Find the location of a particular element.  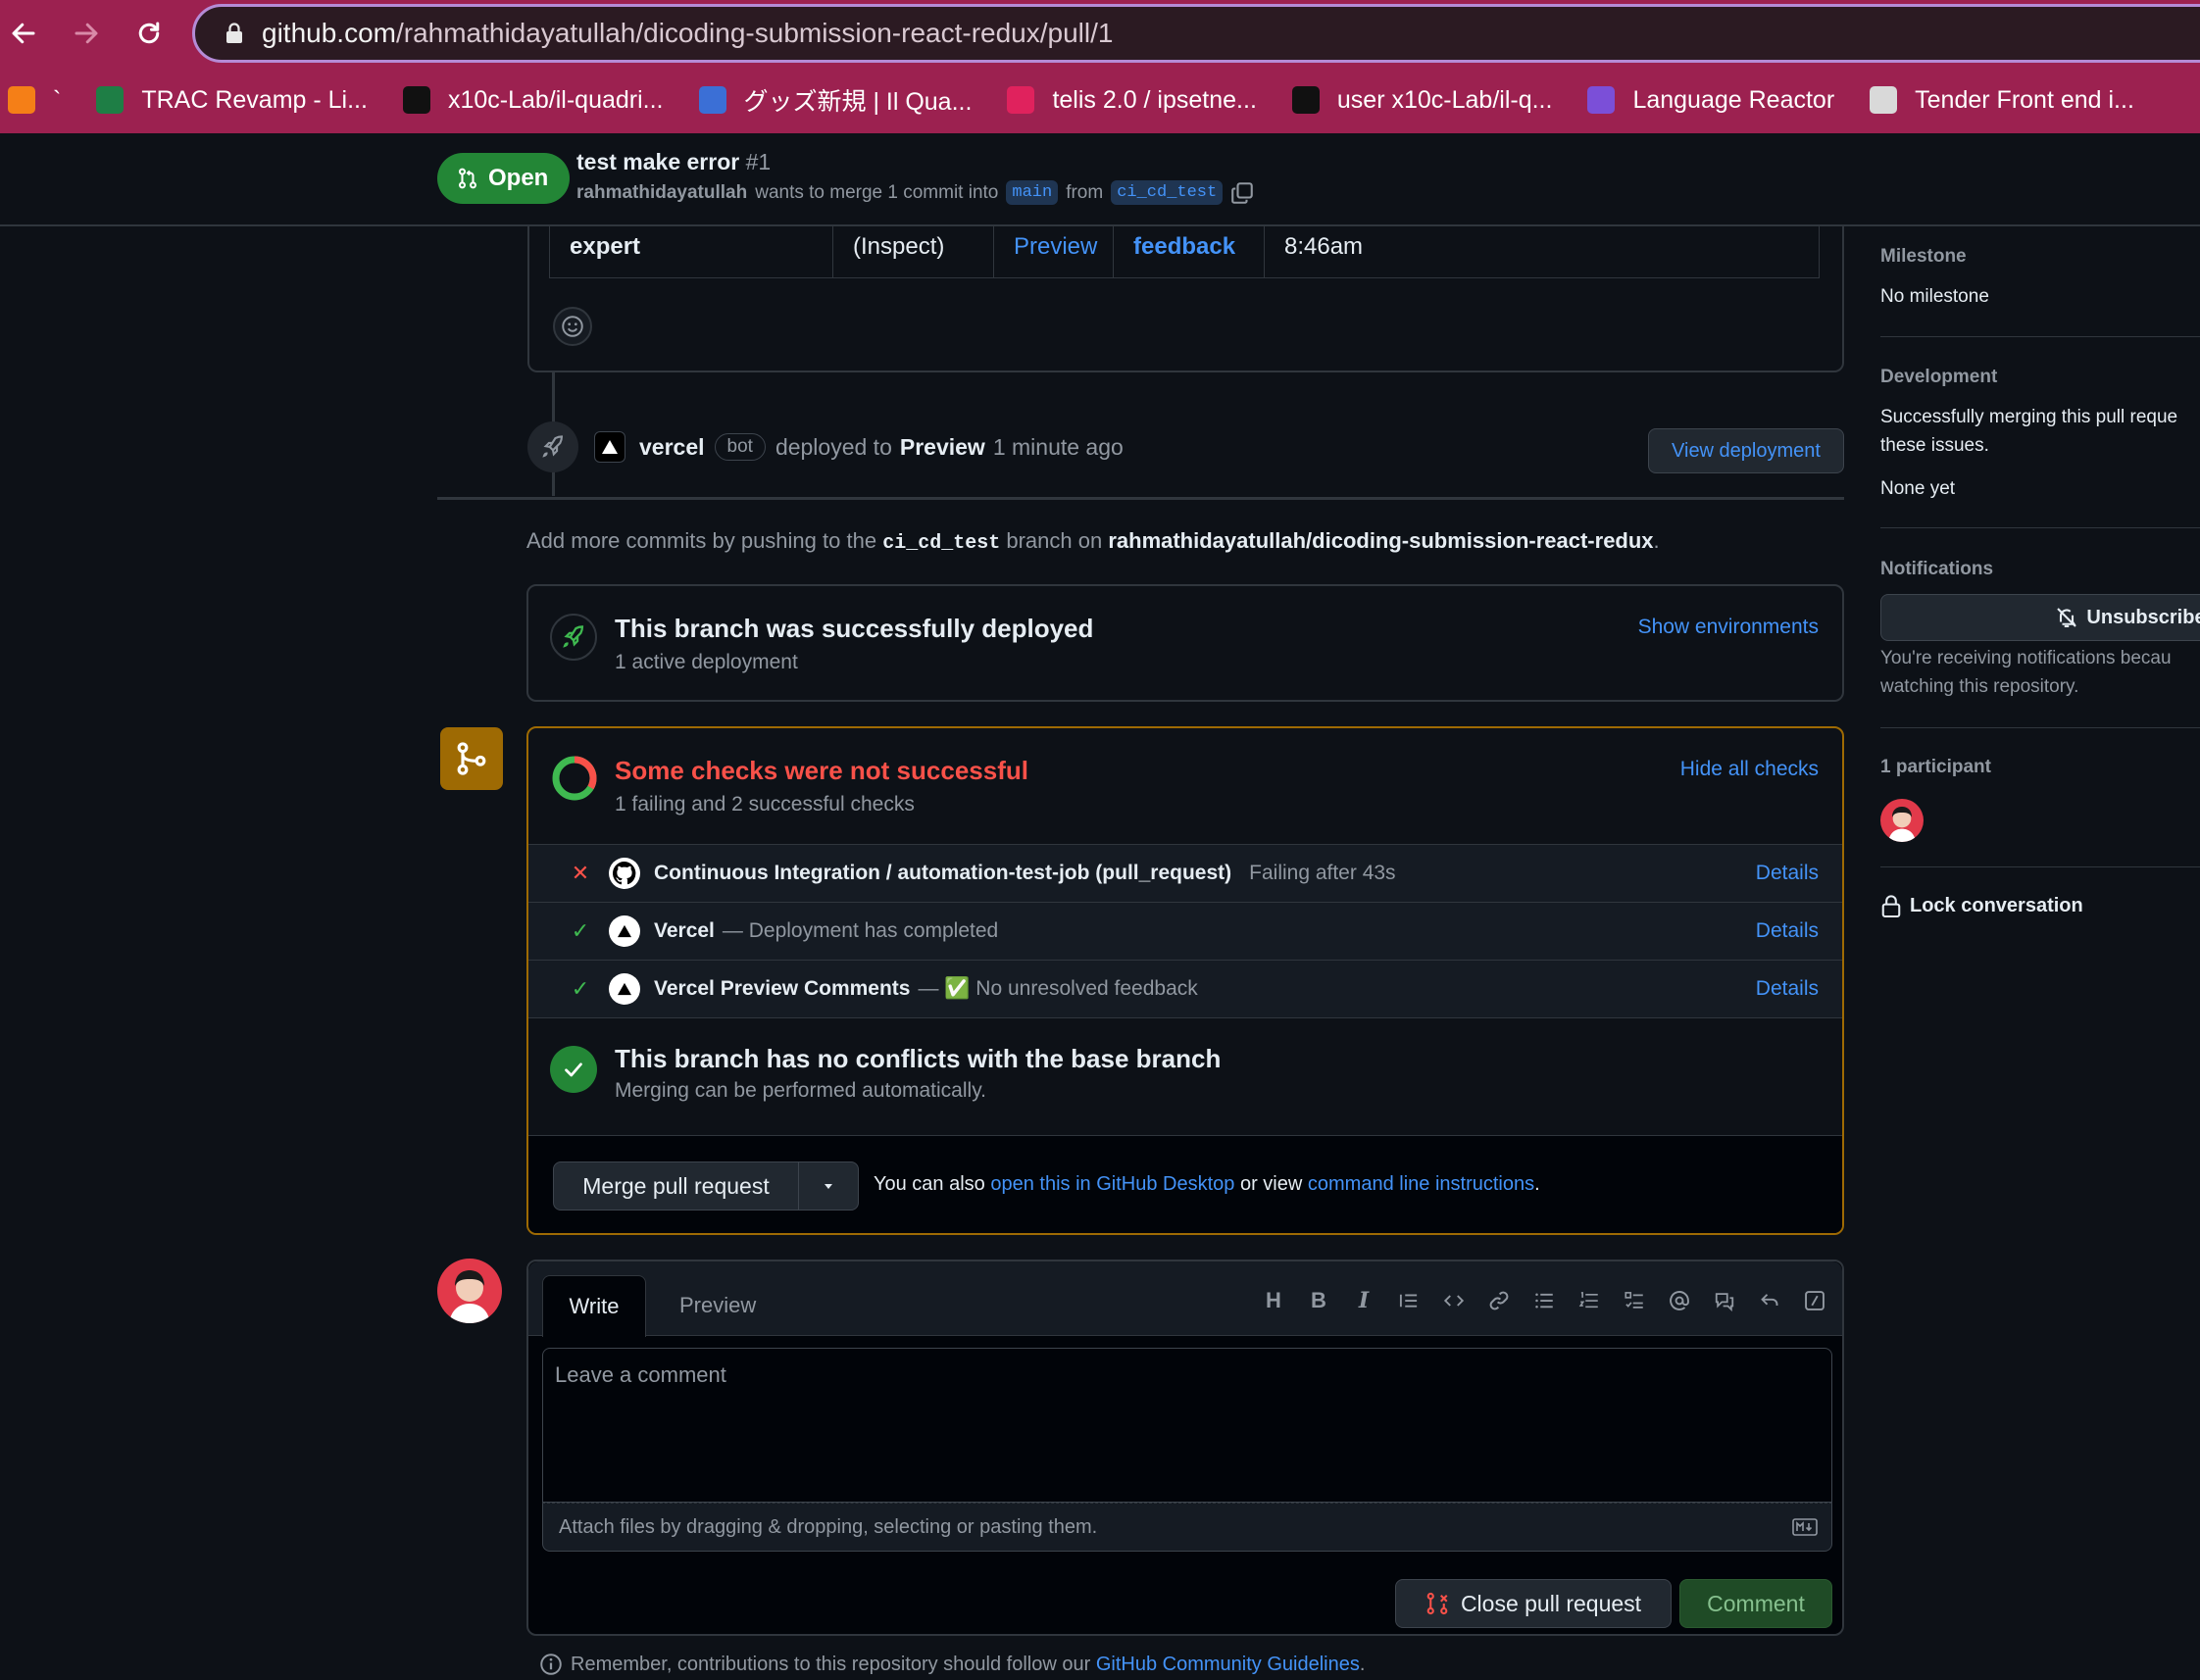

merge-pull-request-button: Merge pull request is located at coordinates (676, 1186).